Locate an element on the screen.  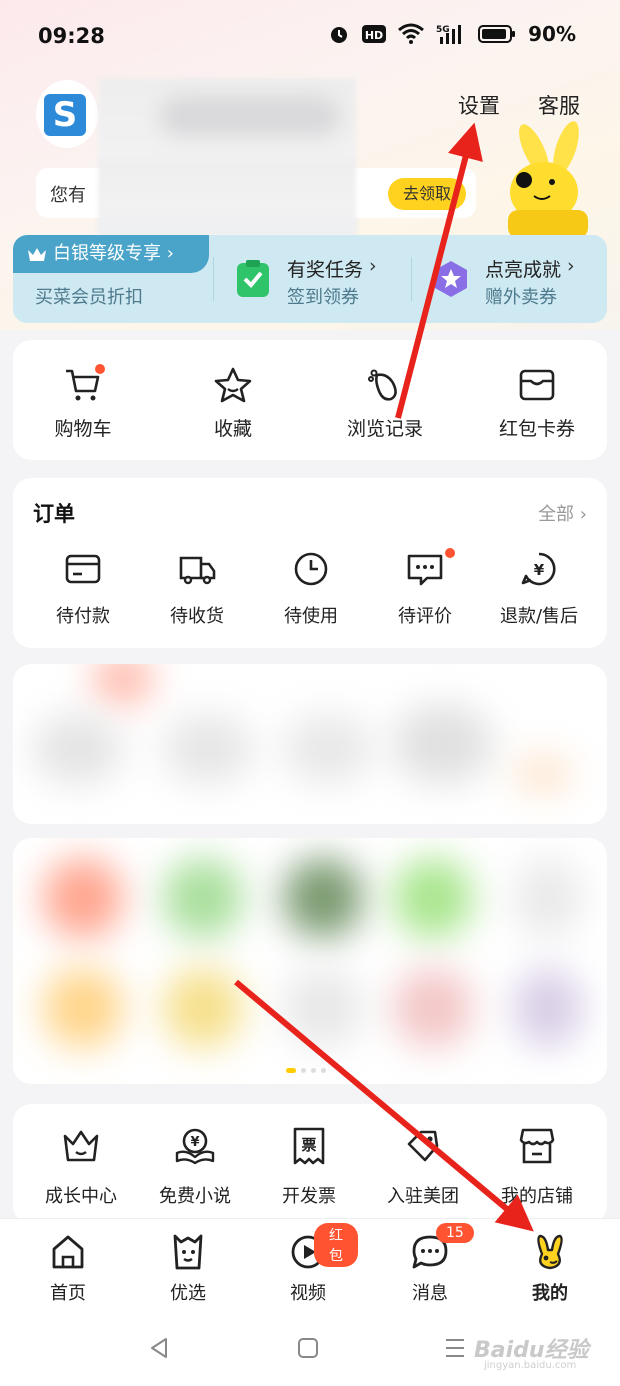
tag-icon is located at coordinates (423, 1146).